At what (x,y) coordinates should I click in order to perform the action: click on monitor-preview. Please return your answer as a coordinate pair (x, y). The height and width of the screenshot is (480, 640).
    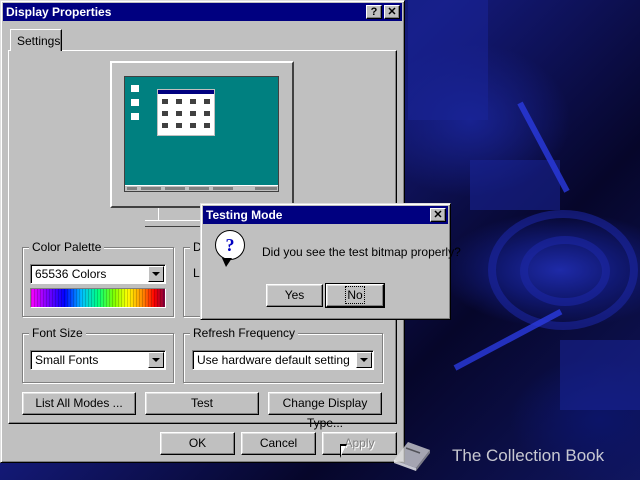
    Looking at the image, I should click on (202, 134).